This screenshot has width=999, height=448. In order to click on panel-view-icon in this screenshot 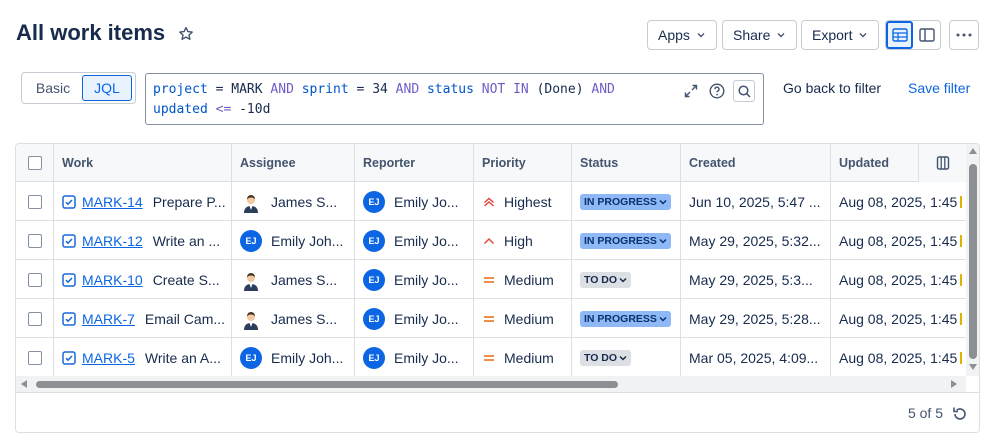, I will do `click(926, 35)`.